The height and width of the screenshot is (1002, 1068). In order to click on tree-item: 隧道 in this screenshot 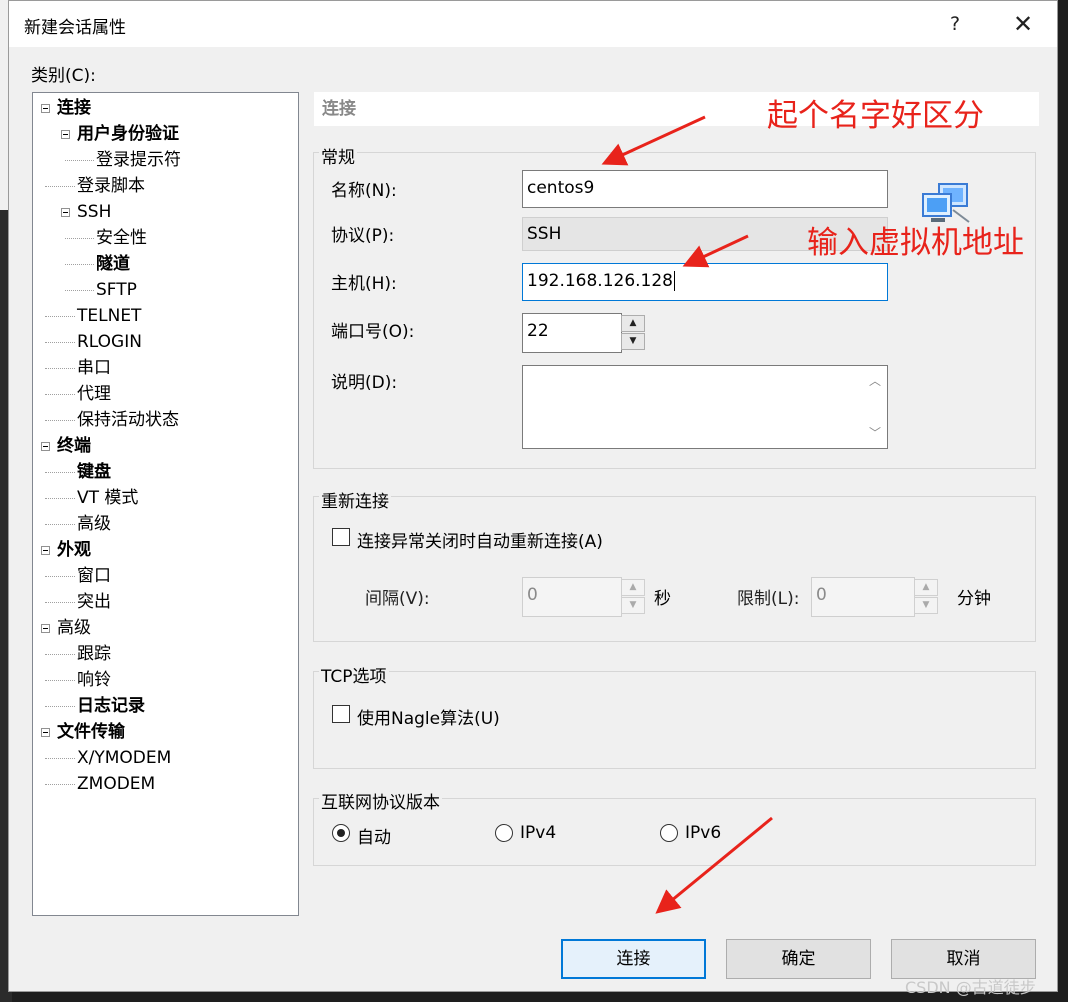, I will do `click(113, 264)`.